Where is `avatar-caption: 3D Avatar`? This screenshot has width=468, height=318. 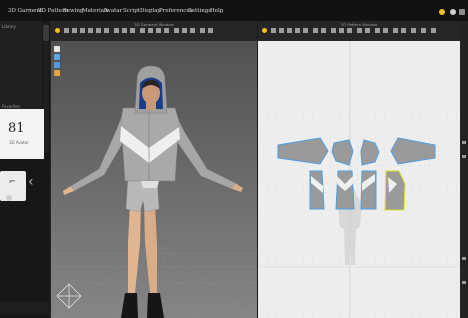 avatar-caption: 3D Avatar is located at coordinates (19, 142).